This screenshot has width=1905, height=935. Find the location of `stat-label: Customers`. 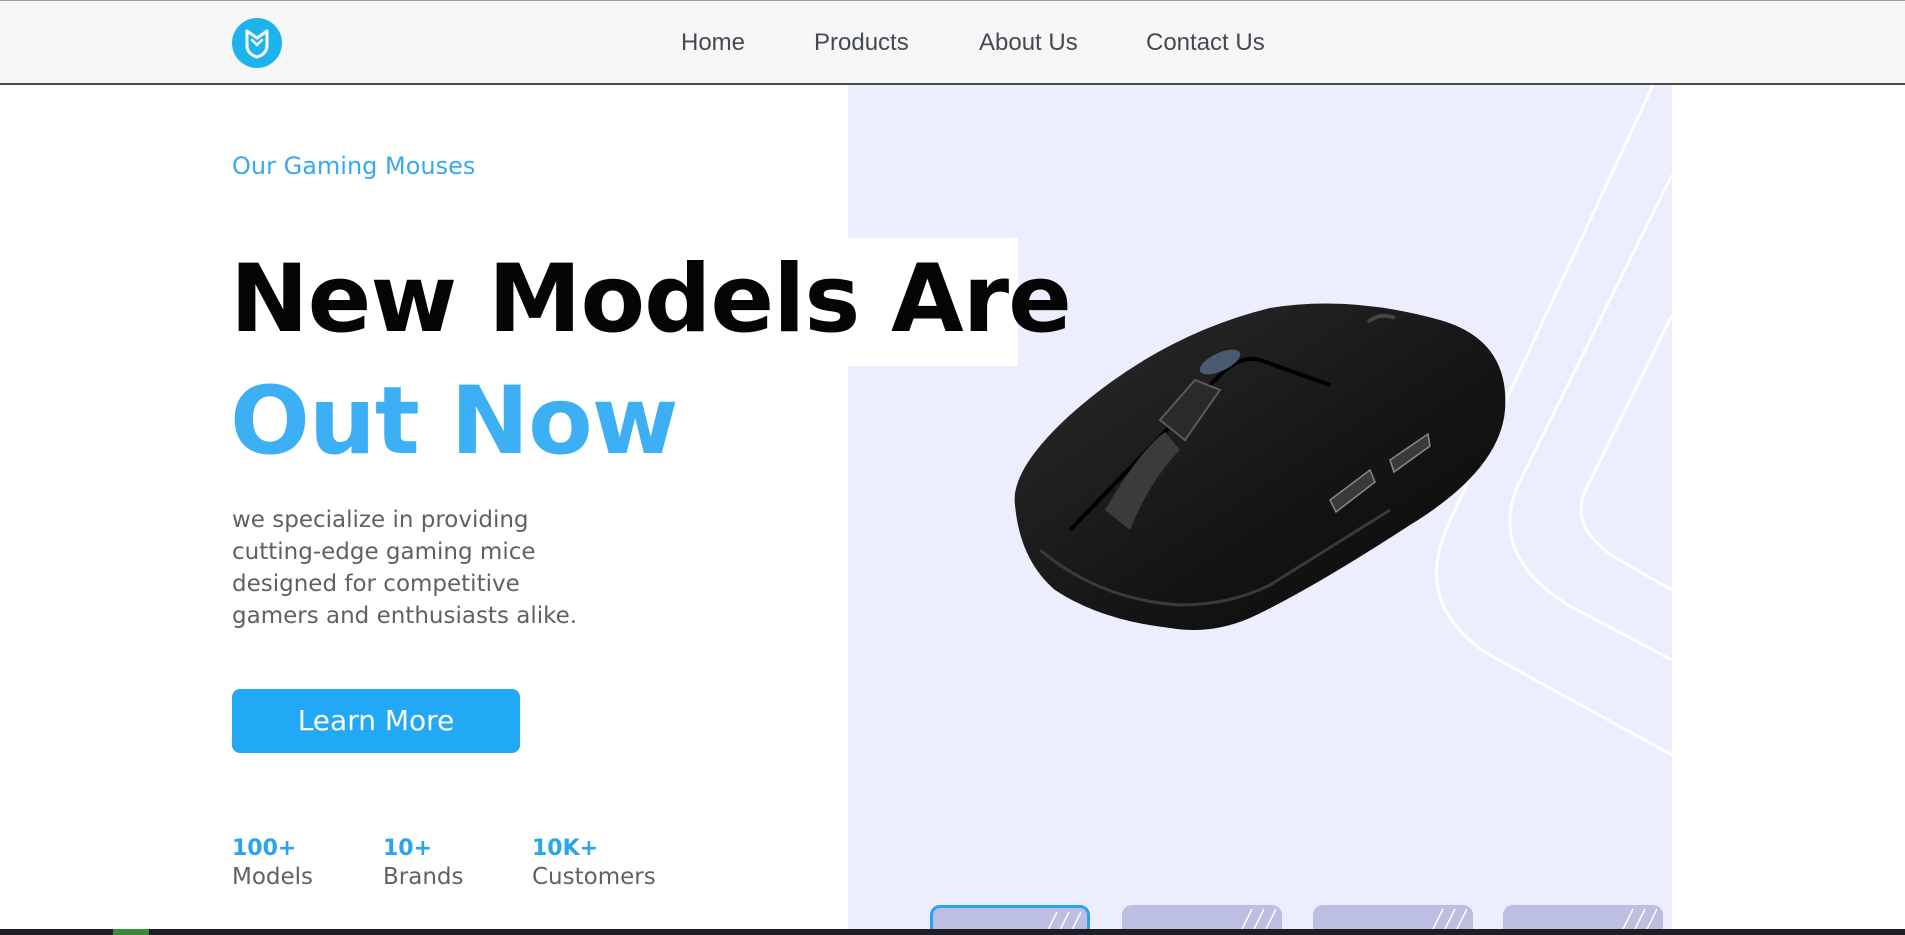

stat-label: Customers is located at coordinates (594, 877).